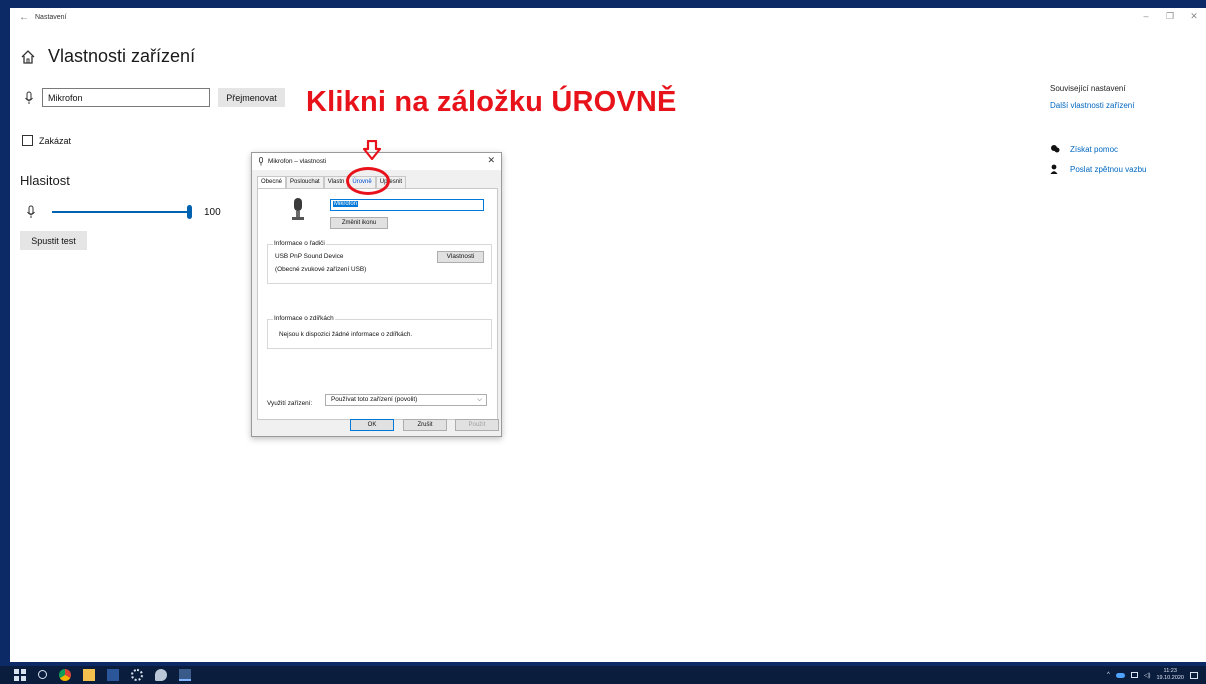 This screenshot has height=684, width=1206. I want to click on volume-row: 100, so click(123, 212).